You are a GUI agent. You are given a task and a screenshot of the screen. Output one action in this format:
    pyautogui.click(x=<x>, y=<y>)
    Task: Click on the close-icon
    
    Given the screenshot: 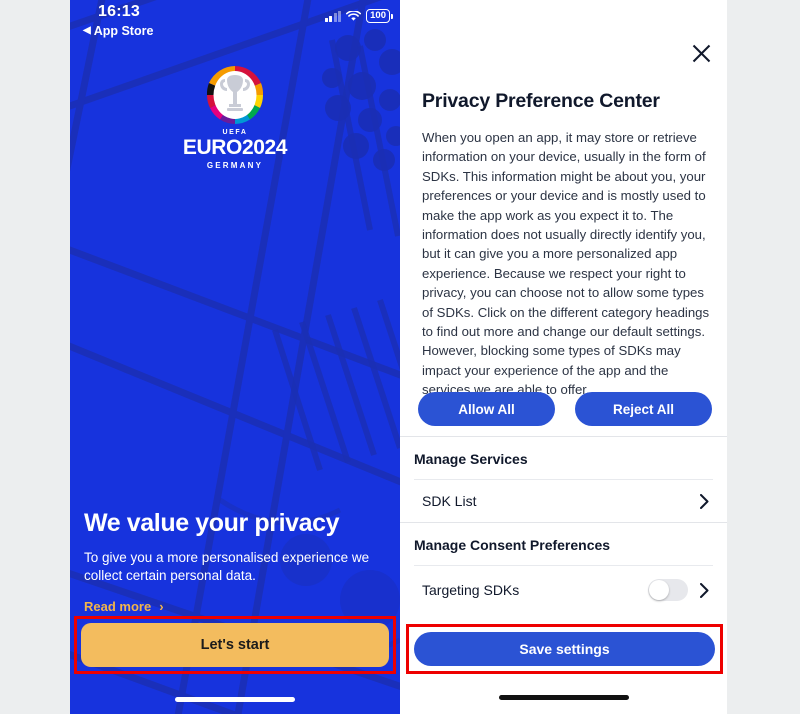 What is the action you would take?
    pyautogui.click(x=701, y=53)
    